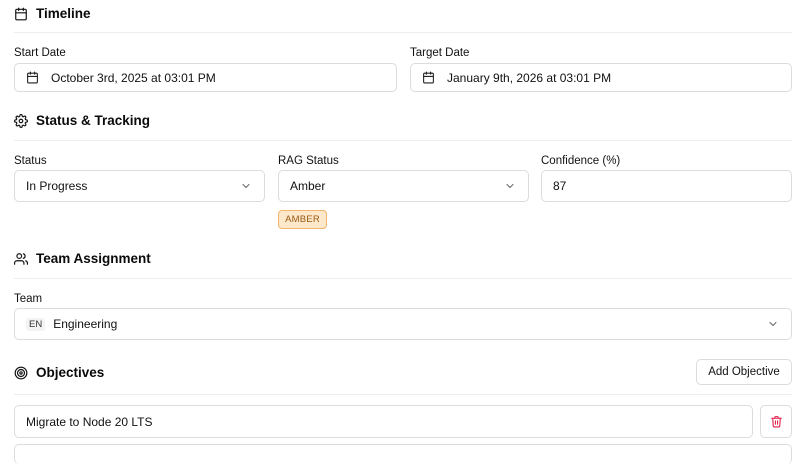 The width and height of the screenshot is (800, 464). I want to click on objectives-title: Objectives, so click(70, 372).